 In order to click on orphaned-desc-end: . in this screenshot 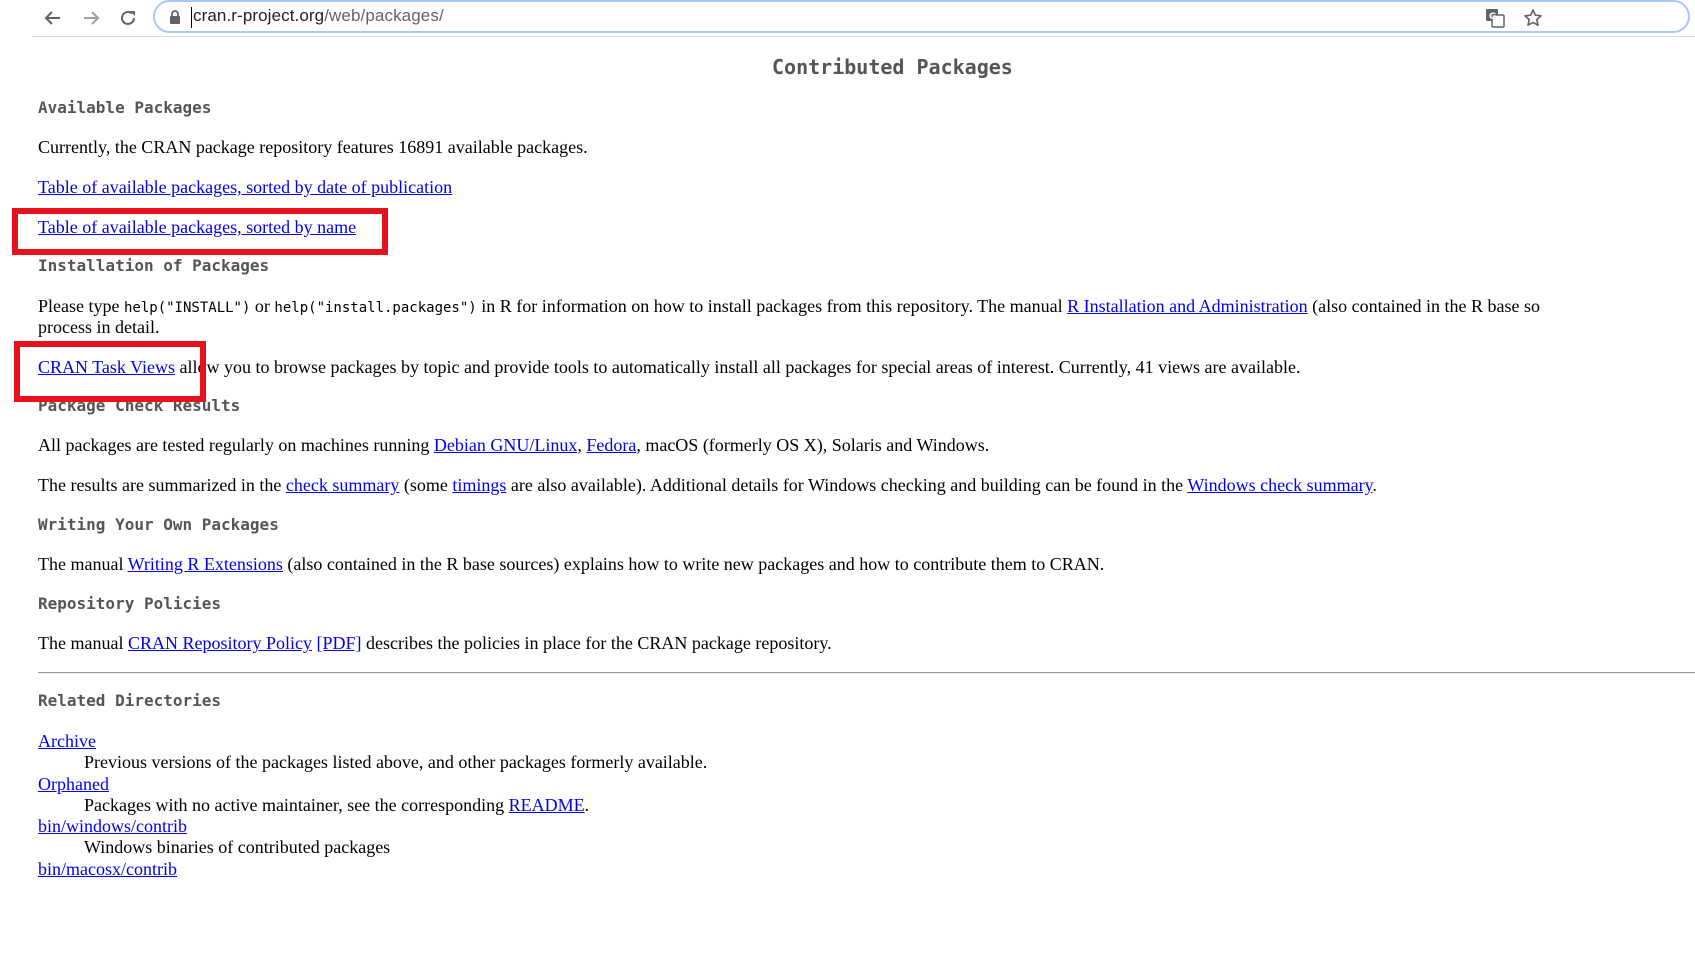, I will do `click(587, 805)`.